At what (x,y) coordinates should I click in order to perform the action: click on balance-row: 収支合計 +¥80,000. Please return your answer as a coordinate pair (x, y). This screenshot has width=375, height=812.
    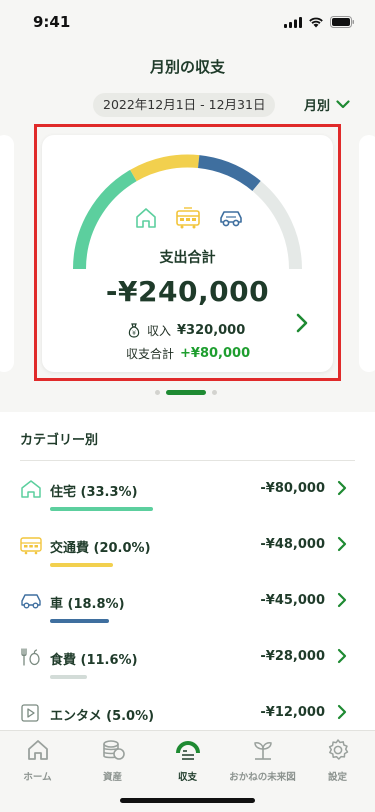
    Looking at the image, I should click on (188, 353).